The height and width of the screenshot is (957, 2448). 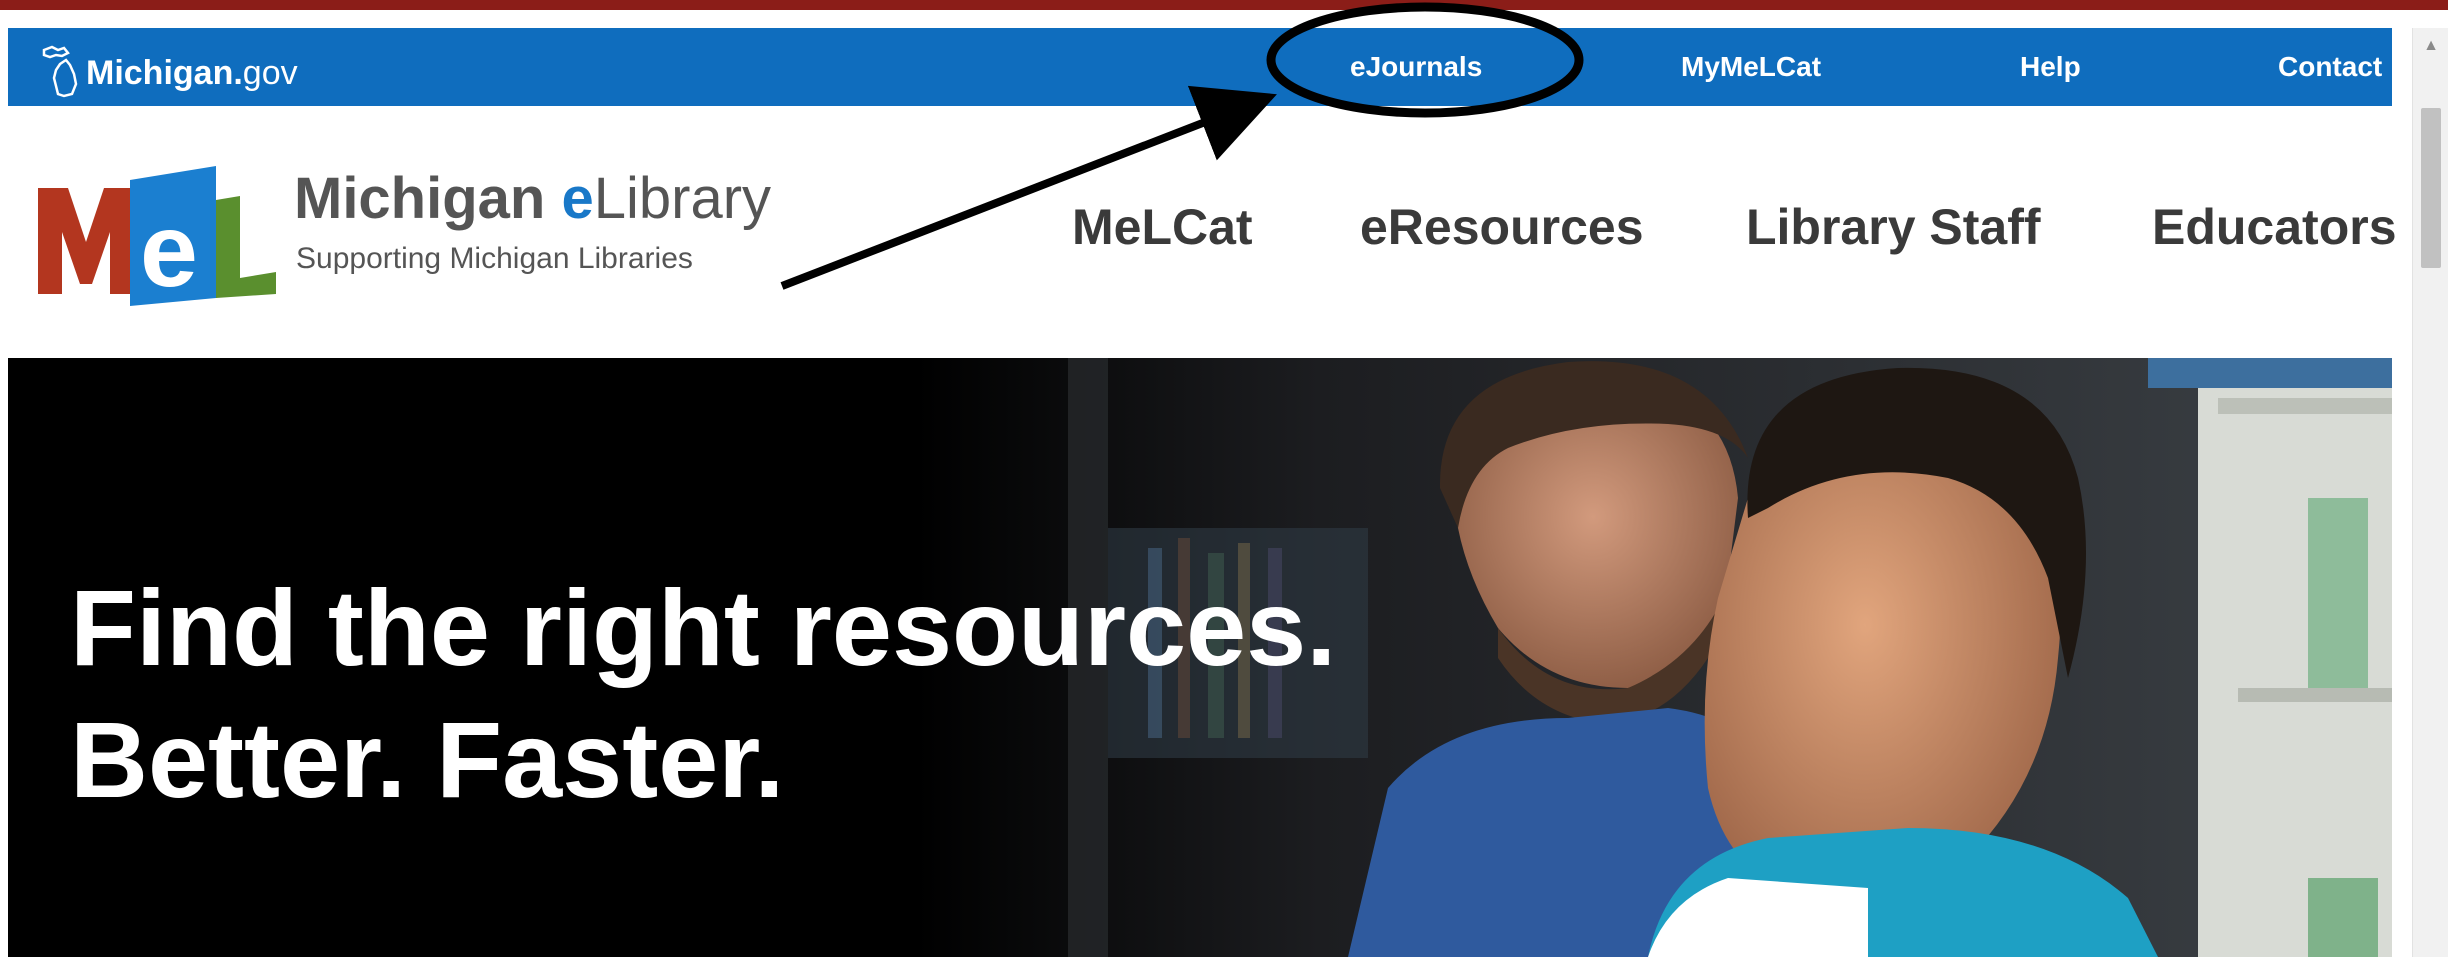 I want to click on michigan-gov-logo: Michigan. gov, so click(x=168, y=67).